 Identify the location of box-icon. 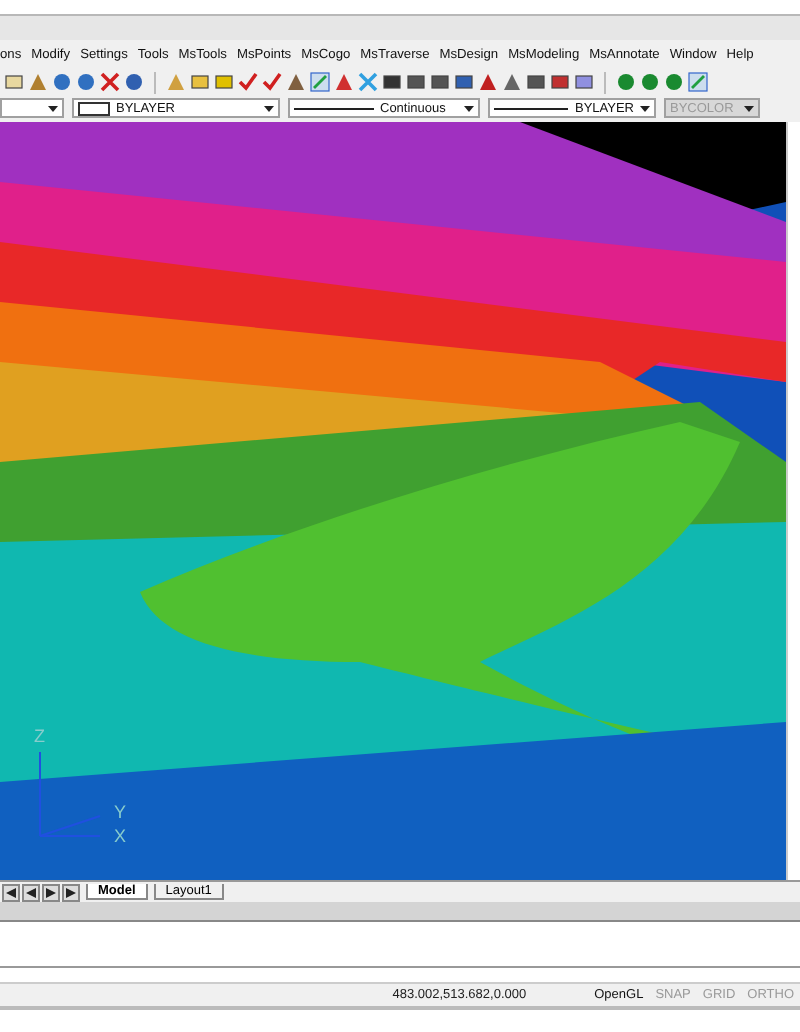
(224, 82).